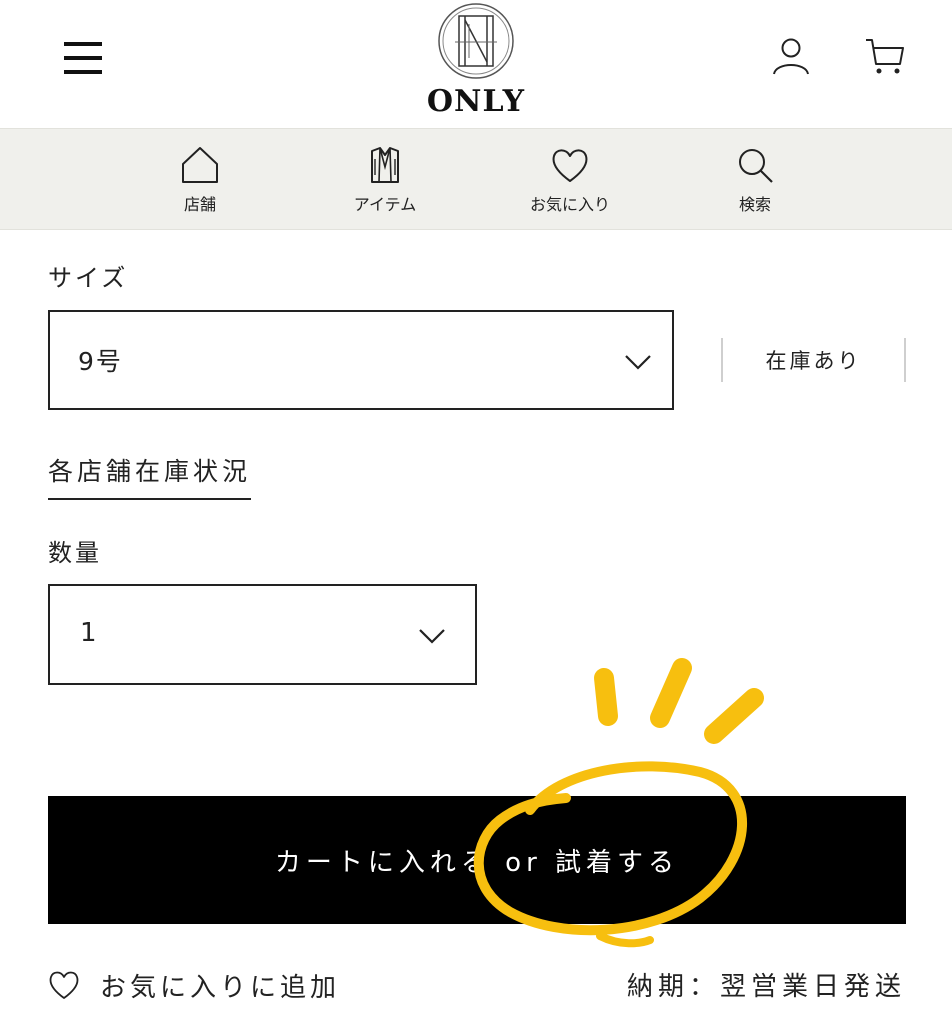  What do you see at coordinates (88, 278) in the screenshot?
I see `size-label: サイズ` at bounding box center [88, 278].